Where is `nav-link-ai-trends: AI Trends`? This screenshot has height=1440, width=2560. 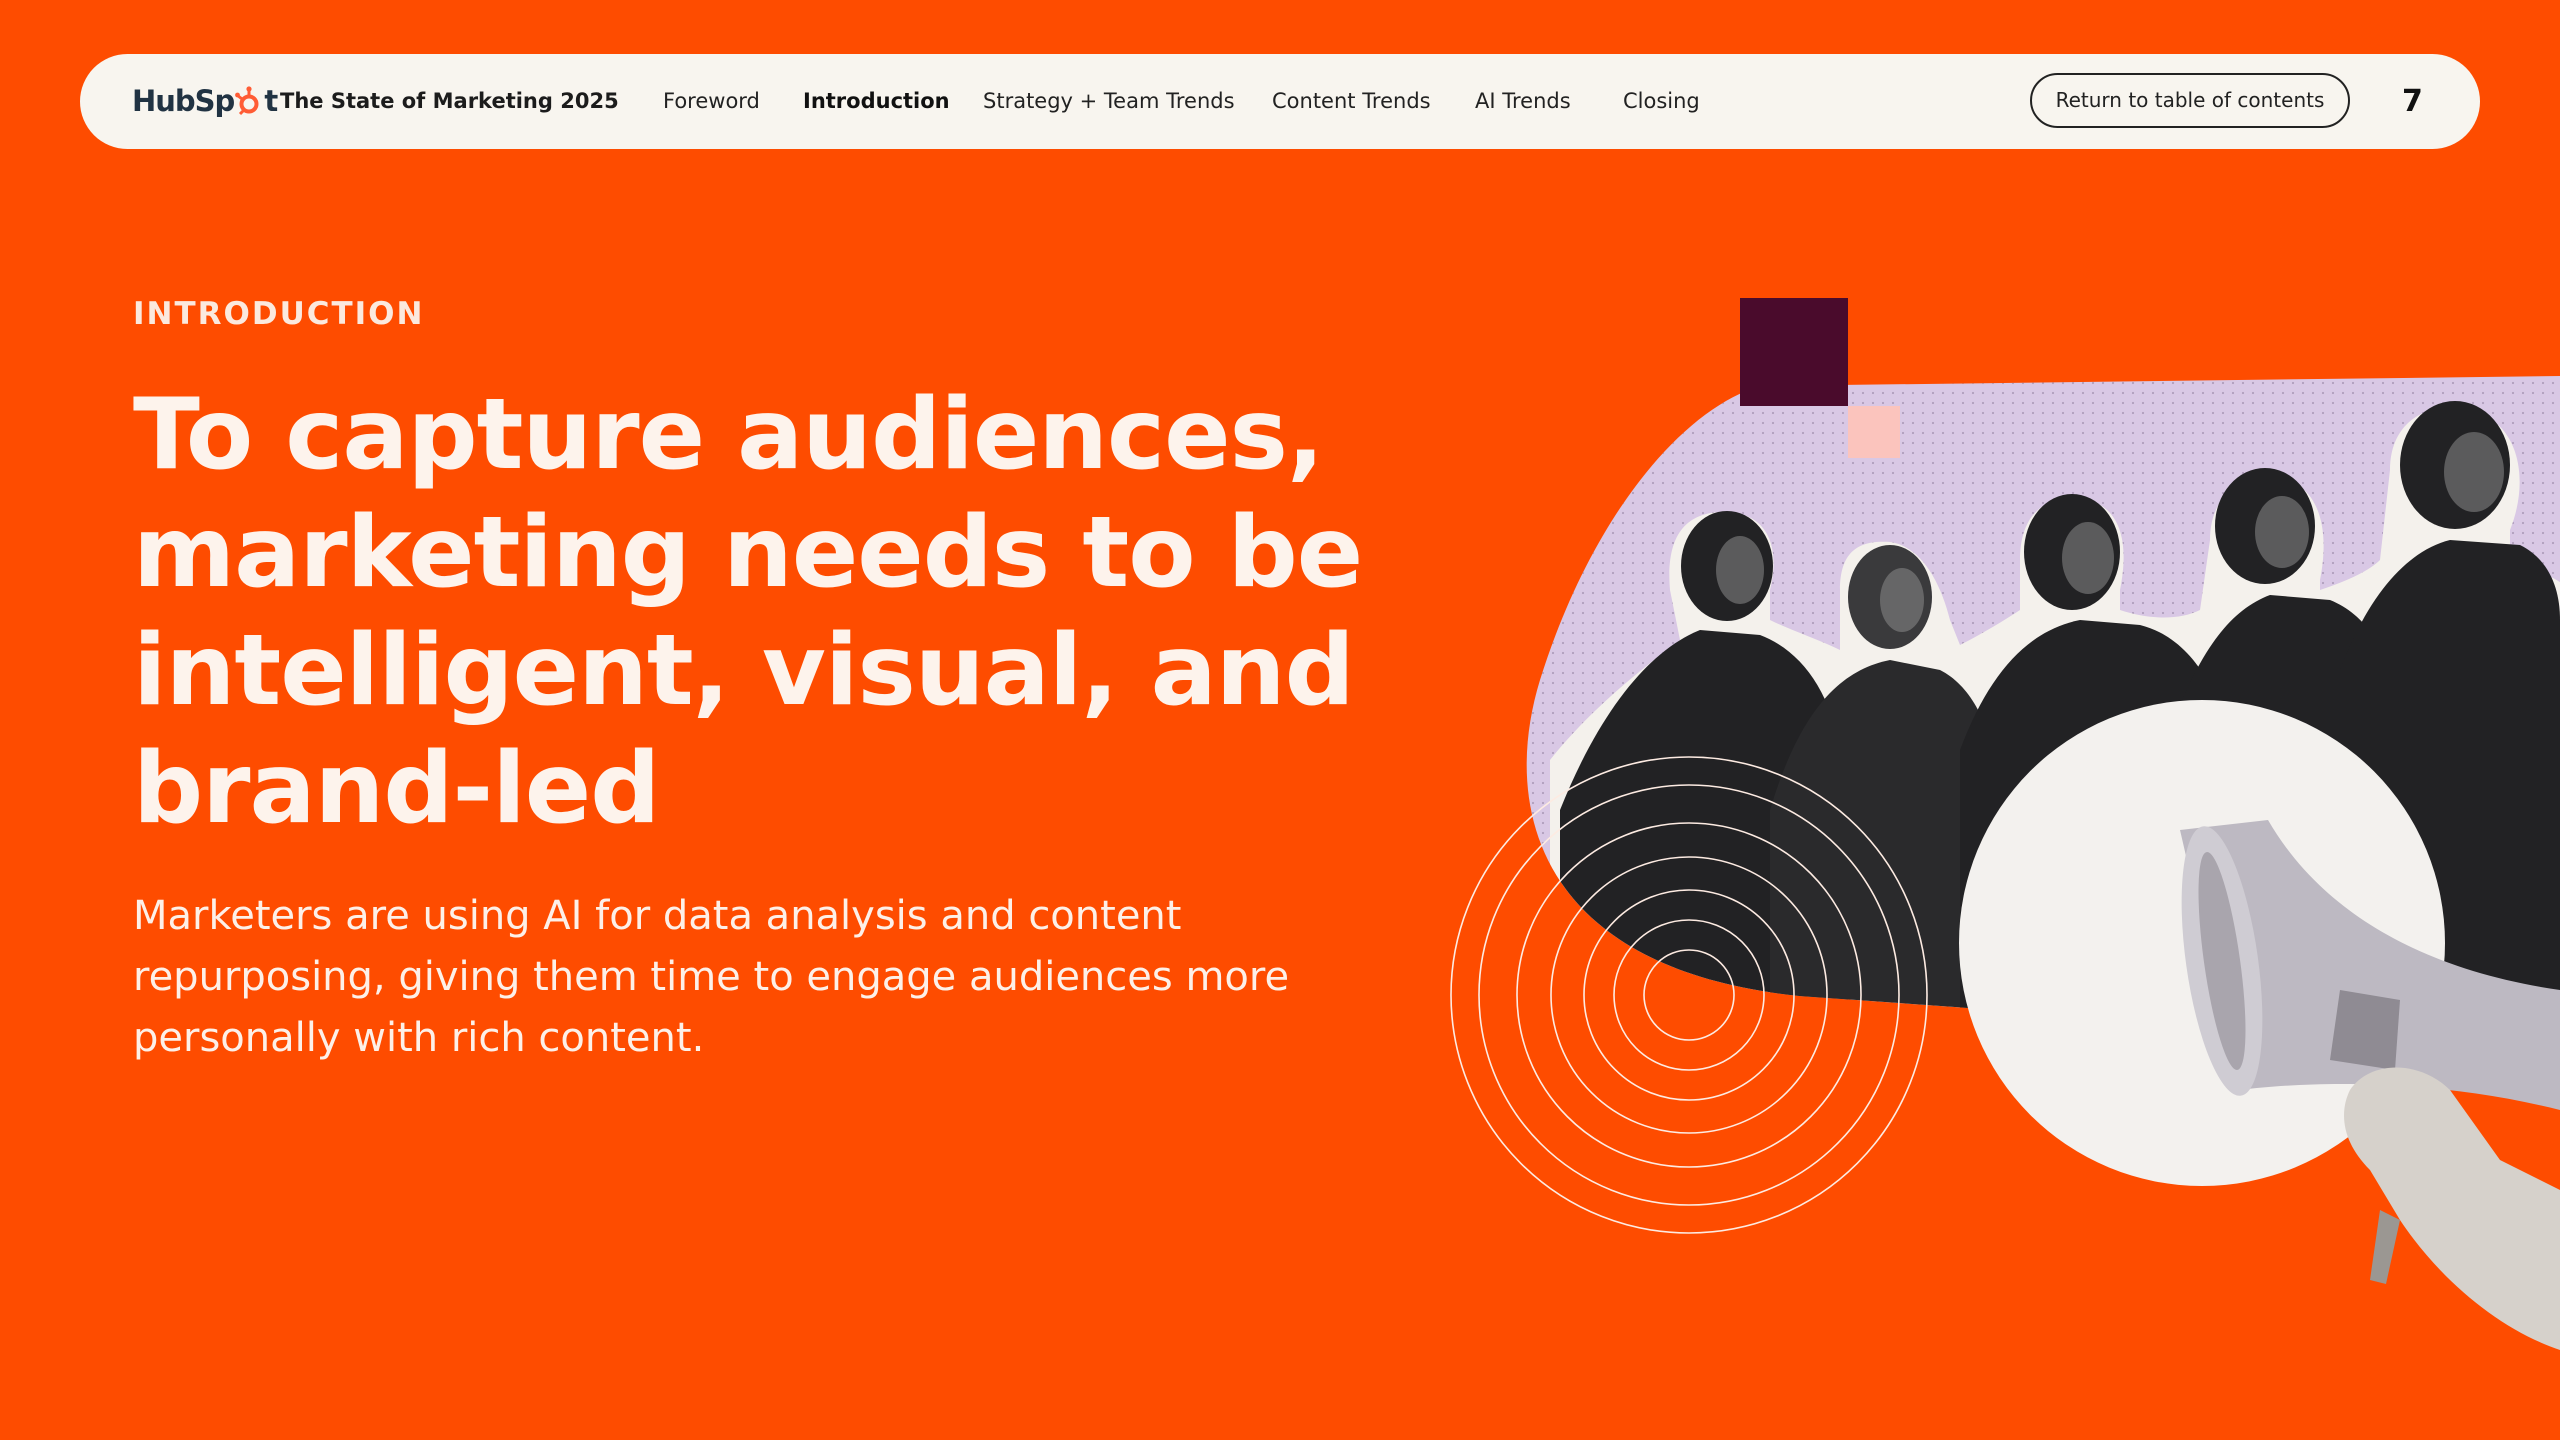 nav-link-ai-trends: AI Trends is located at coordinates (1523, 101).